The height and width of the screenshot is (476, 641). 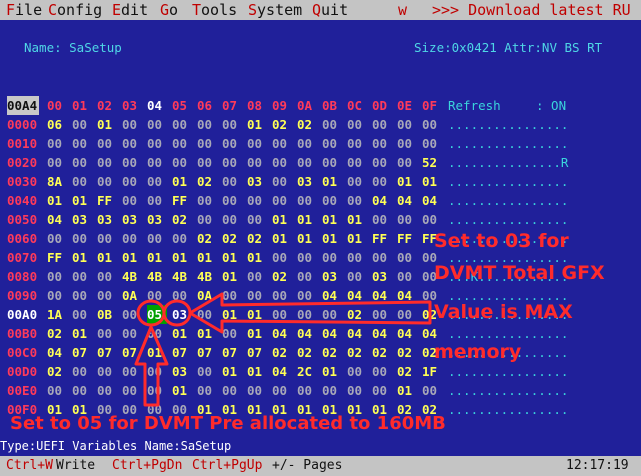 I want to click on arrow-up-outline, so click(x=151, y=366).